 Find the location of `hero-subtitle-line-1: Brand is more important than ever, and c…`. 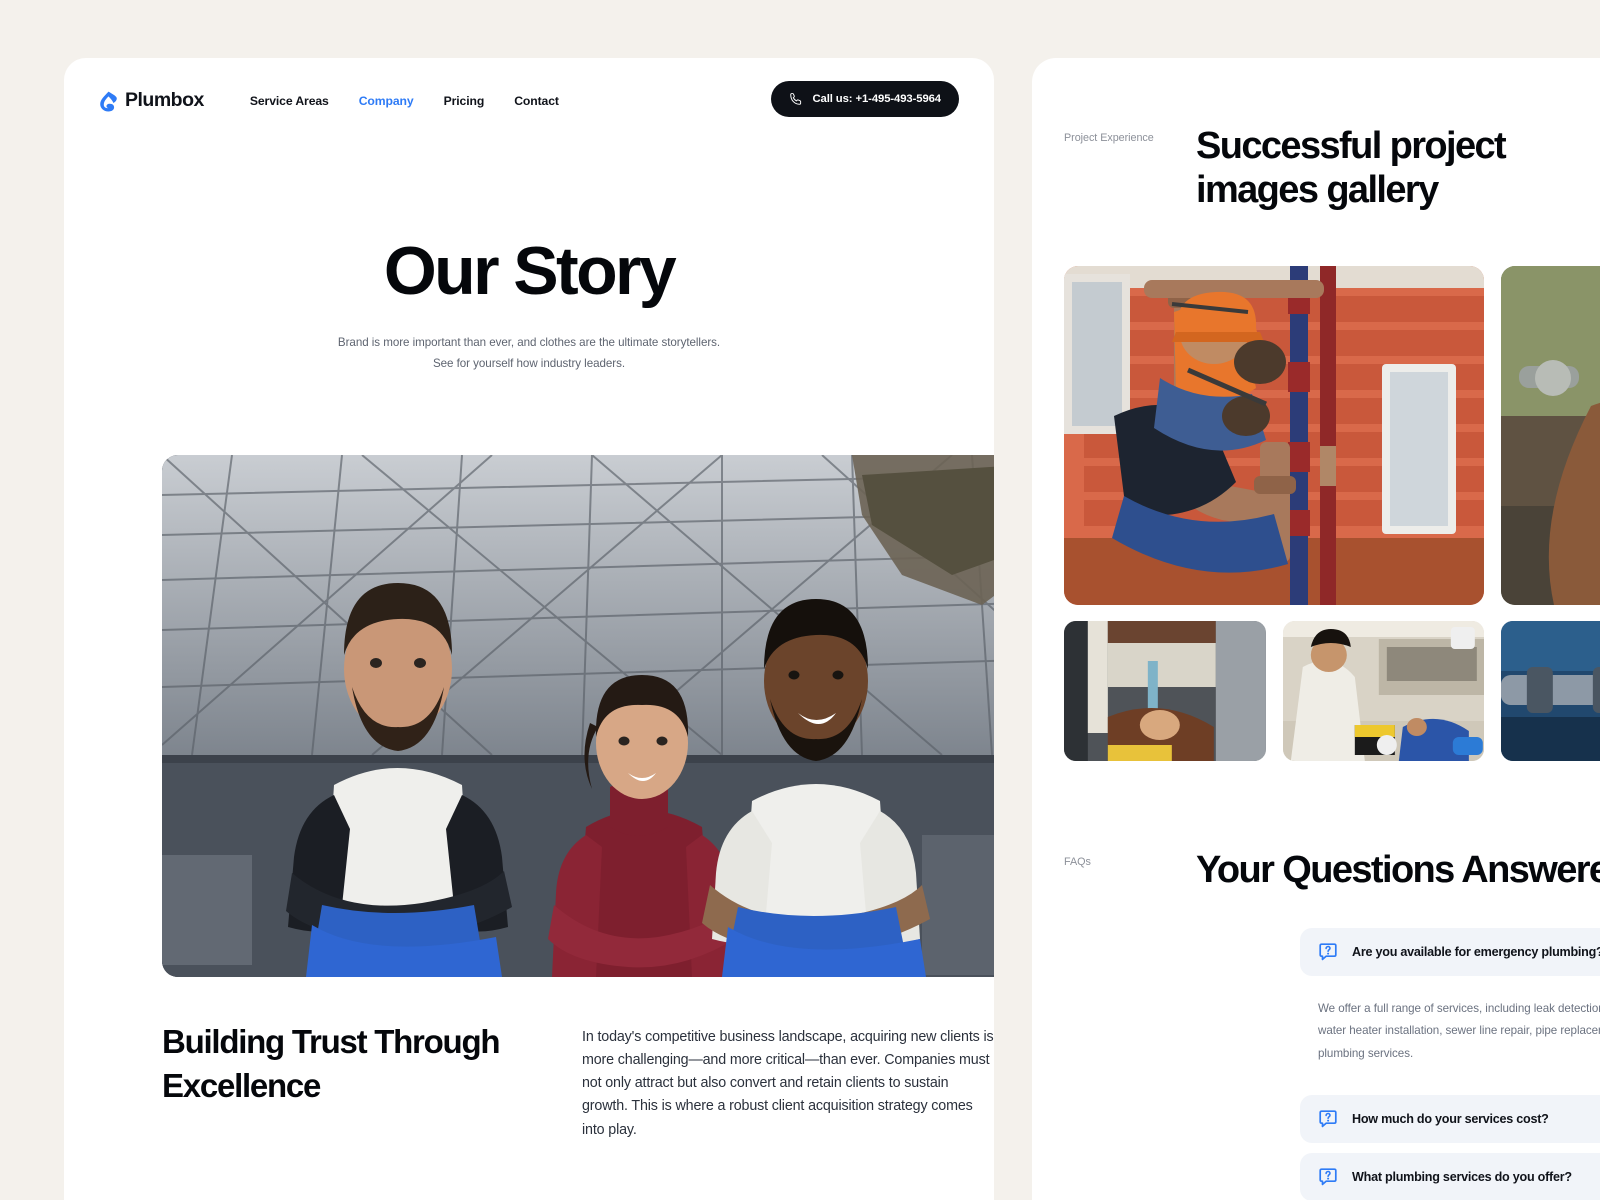

hero-subtitle-line-1: Brand is more important than ever, and c… is located at coordinates (529, 343).